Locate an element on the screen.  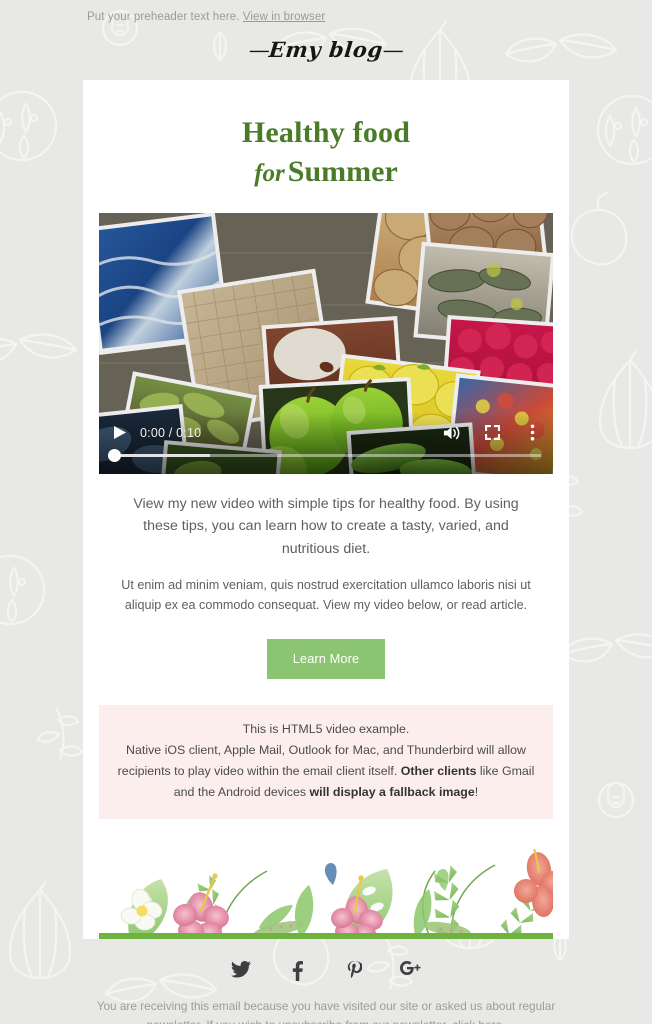
video-progress-handle is located at coordinates (114, 455).